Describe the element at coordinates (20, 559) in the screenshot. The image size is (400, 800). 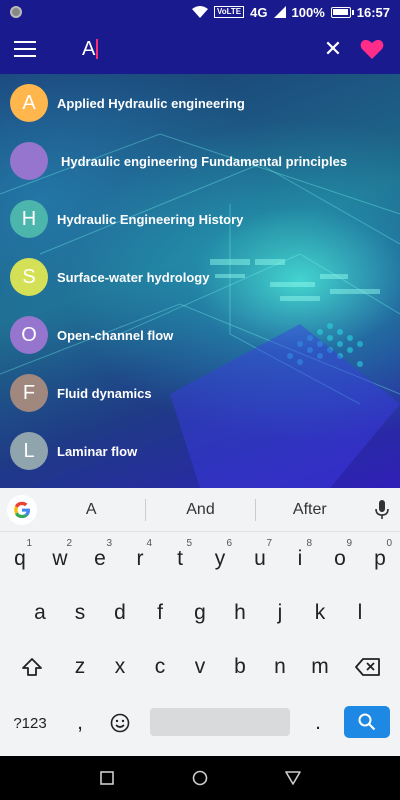
I see `key-q: q1` at that location.